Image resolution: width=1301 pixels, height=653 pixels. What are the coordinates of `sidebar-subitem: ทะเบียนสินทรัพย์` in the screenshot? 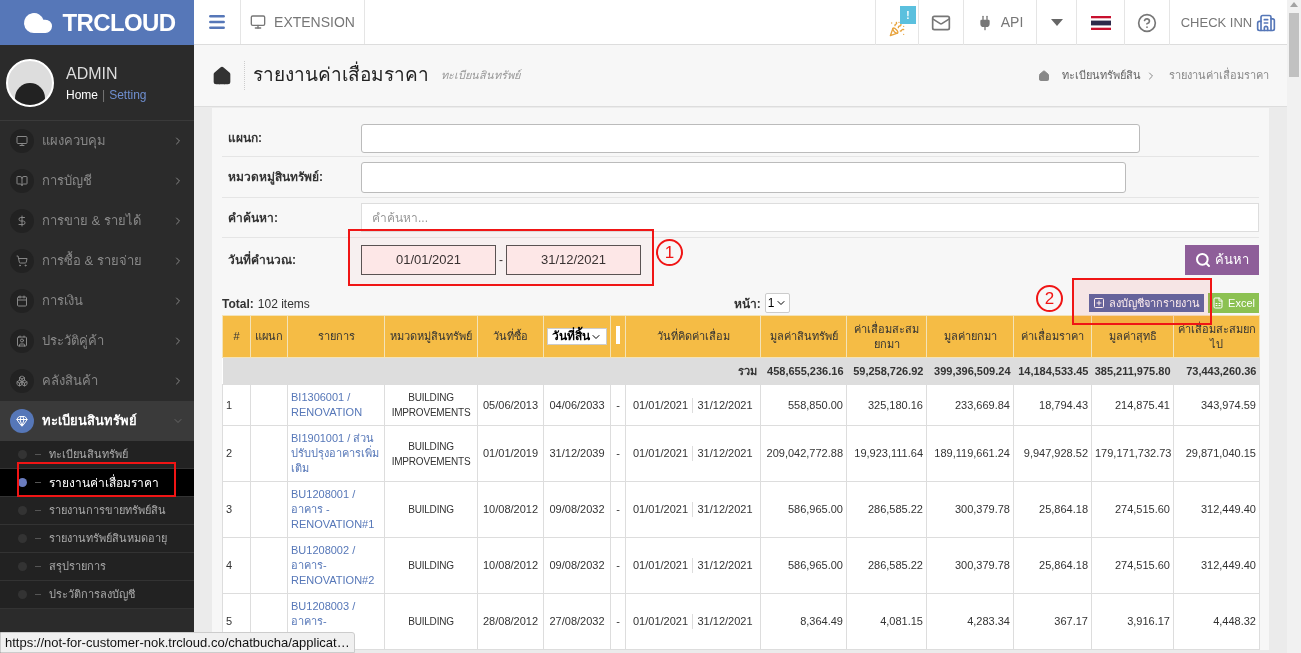 It's located at (97, 455).